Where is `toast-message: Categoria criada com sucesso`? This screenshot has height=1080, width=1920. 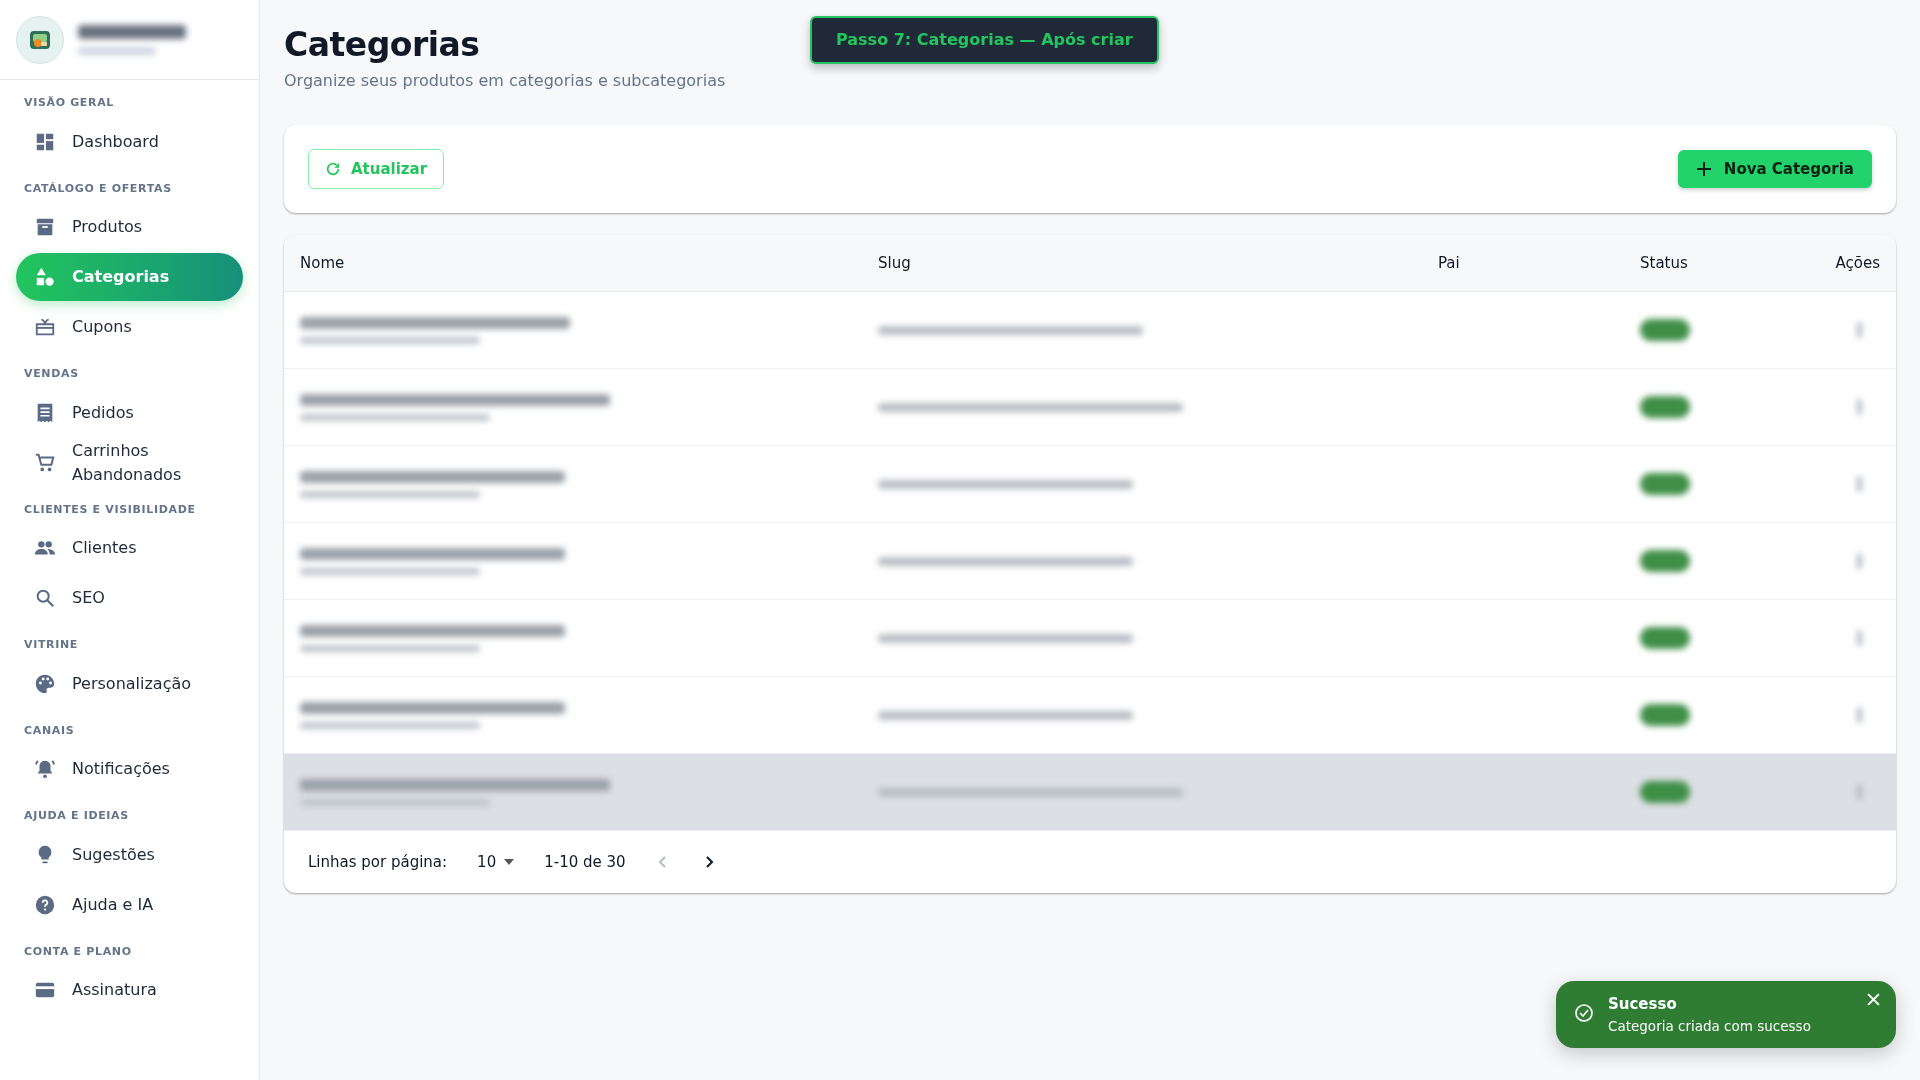
toast-message: Categoria criada com sucesso is located at coordinates (1709, 1026).